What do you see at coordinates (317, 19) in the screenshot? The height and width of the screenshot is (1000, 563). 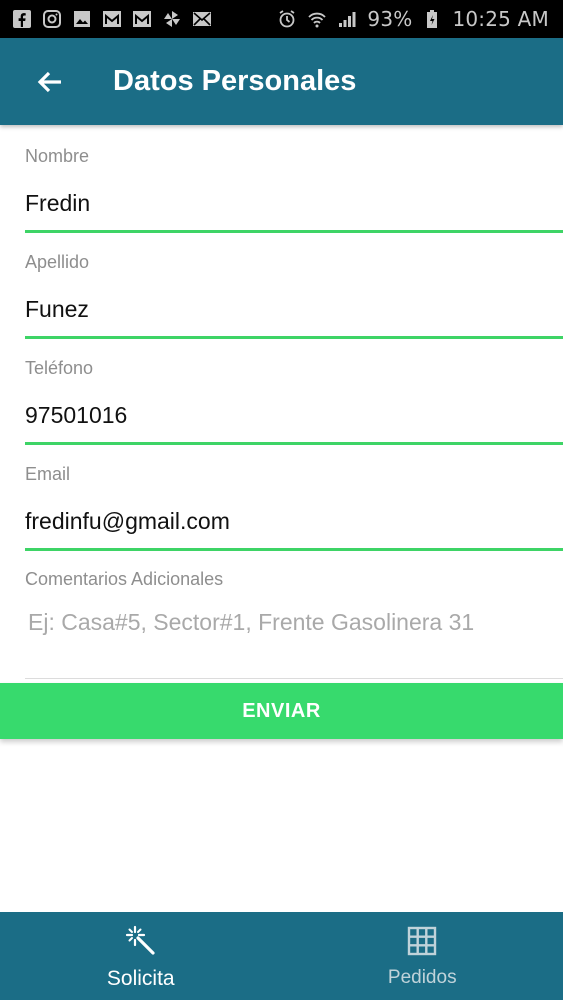 I see `wifi-icon` at bounding box center [317, 19].